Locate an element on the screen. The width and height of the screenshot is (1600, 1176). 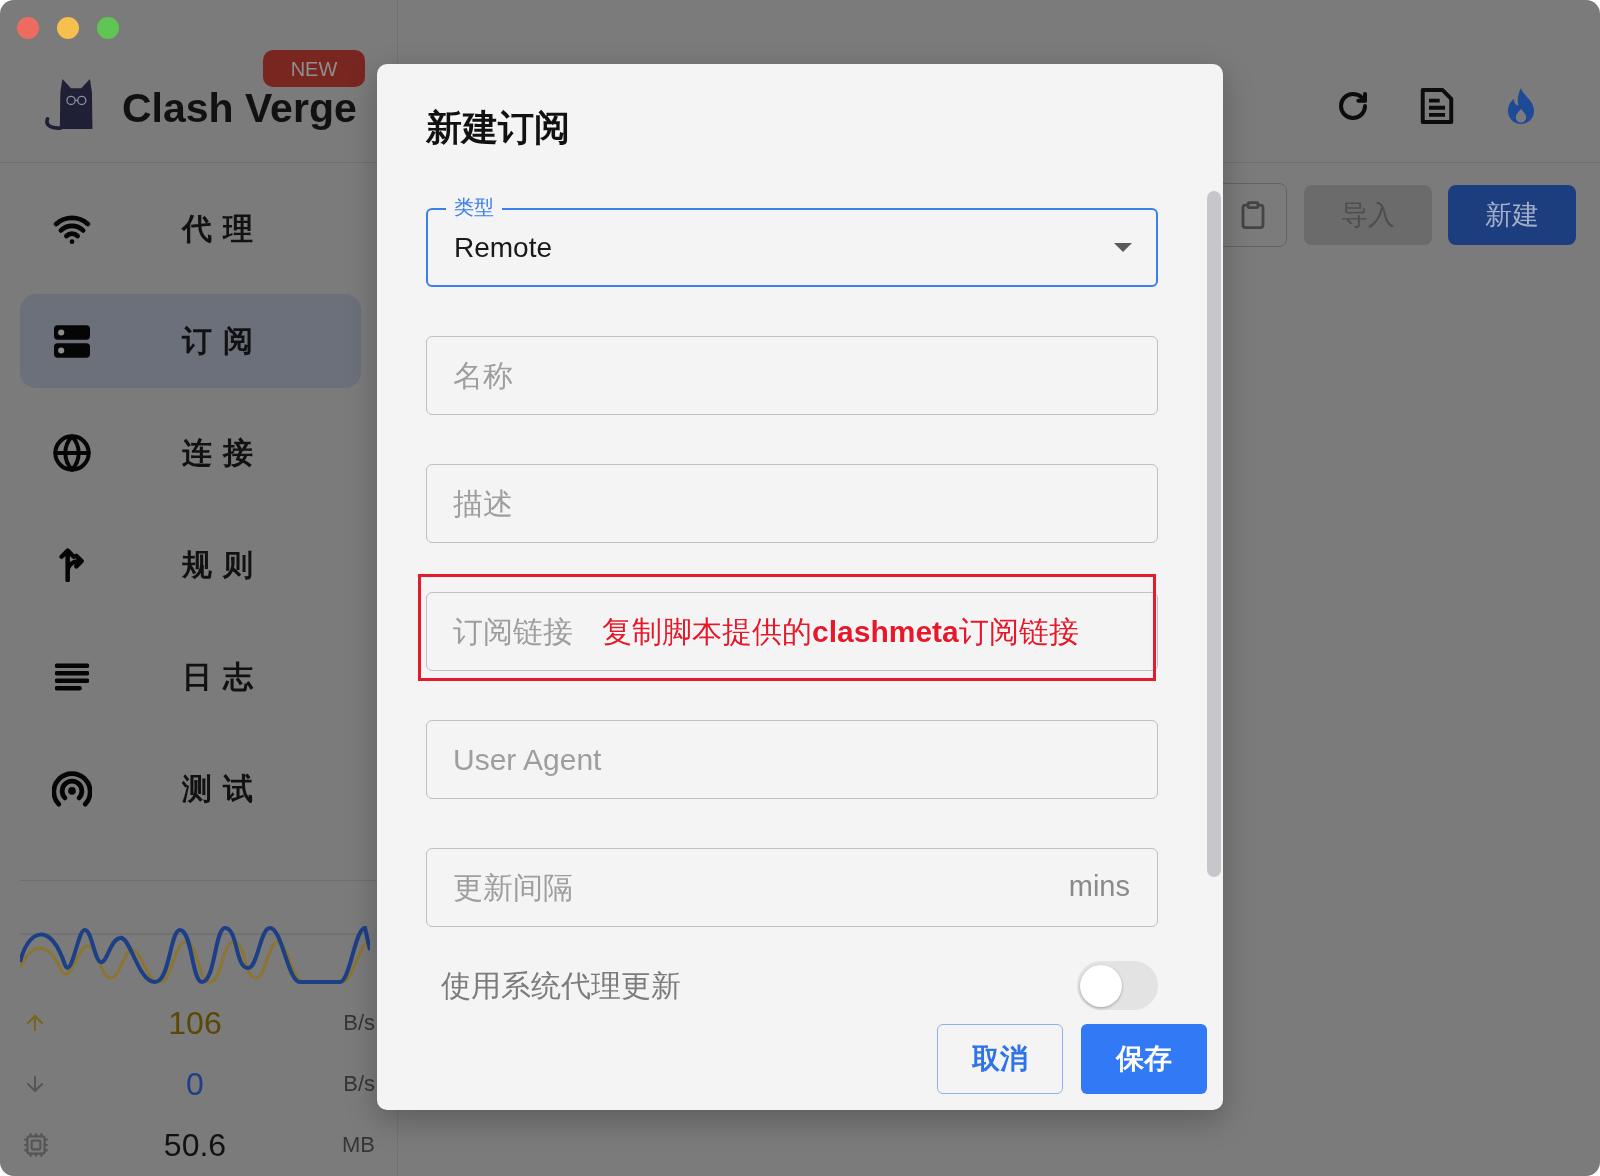
nav-item: 订阅 is located at coordinates (190, 341).